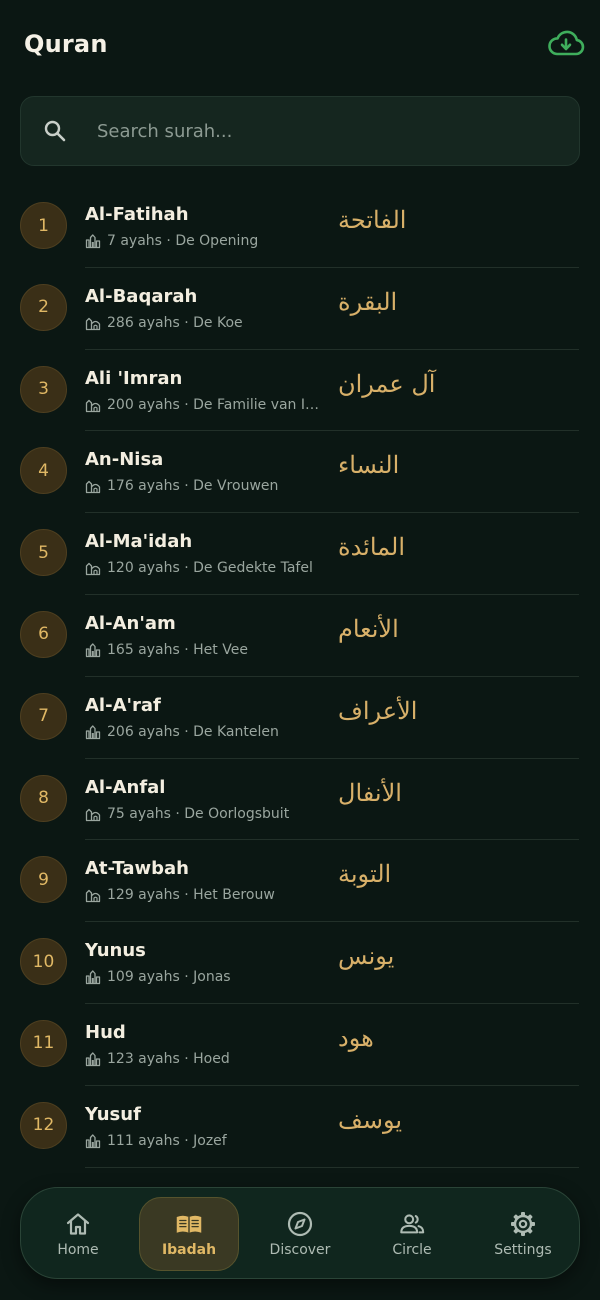 This screenshot has width=600, height=1300. What do you see at coordinates (167, 1140) in the screenshot?
I see `surah-meta-text: 111 ayahs · Jozef` at bounding box center [167, 1140].